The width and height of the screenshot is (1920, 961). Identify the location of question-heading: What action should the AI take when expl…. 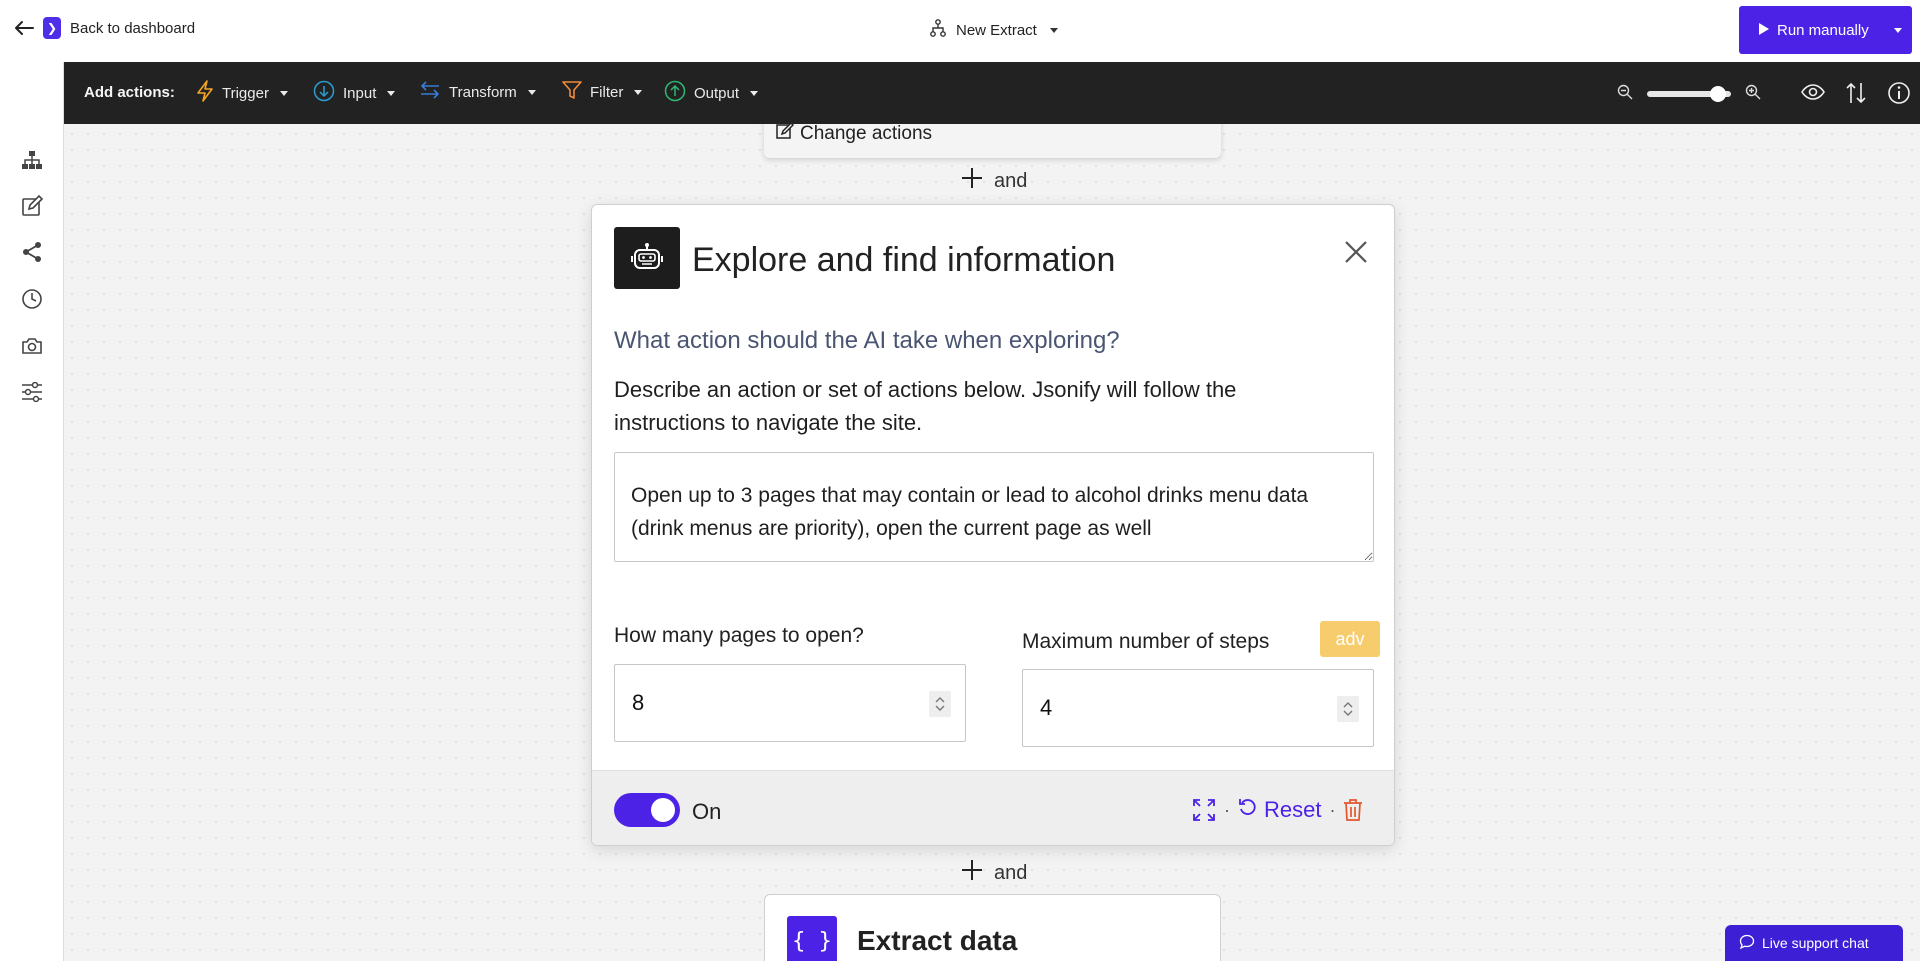
(867, 340).